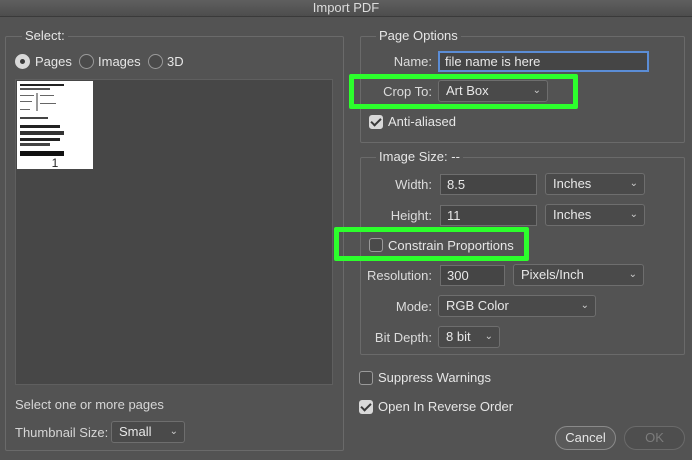 Image resolution: width=692 pixels, height=460 pixels. What do you see at coordinates (175, 61) in the screenshot?
I see `3d-radio-label: 3D` at bounding box center [175, 61].